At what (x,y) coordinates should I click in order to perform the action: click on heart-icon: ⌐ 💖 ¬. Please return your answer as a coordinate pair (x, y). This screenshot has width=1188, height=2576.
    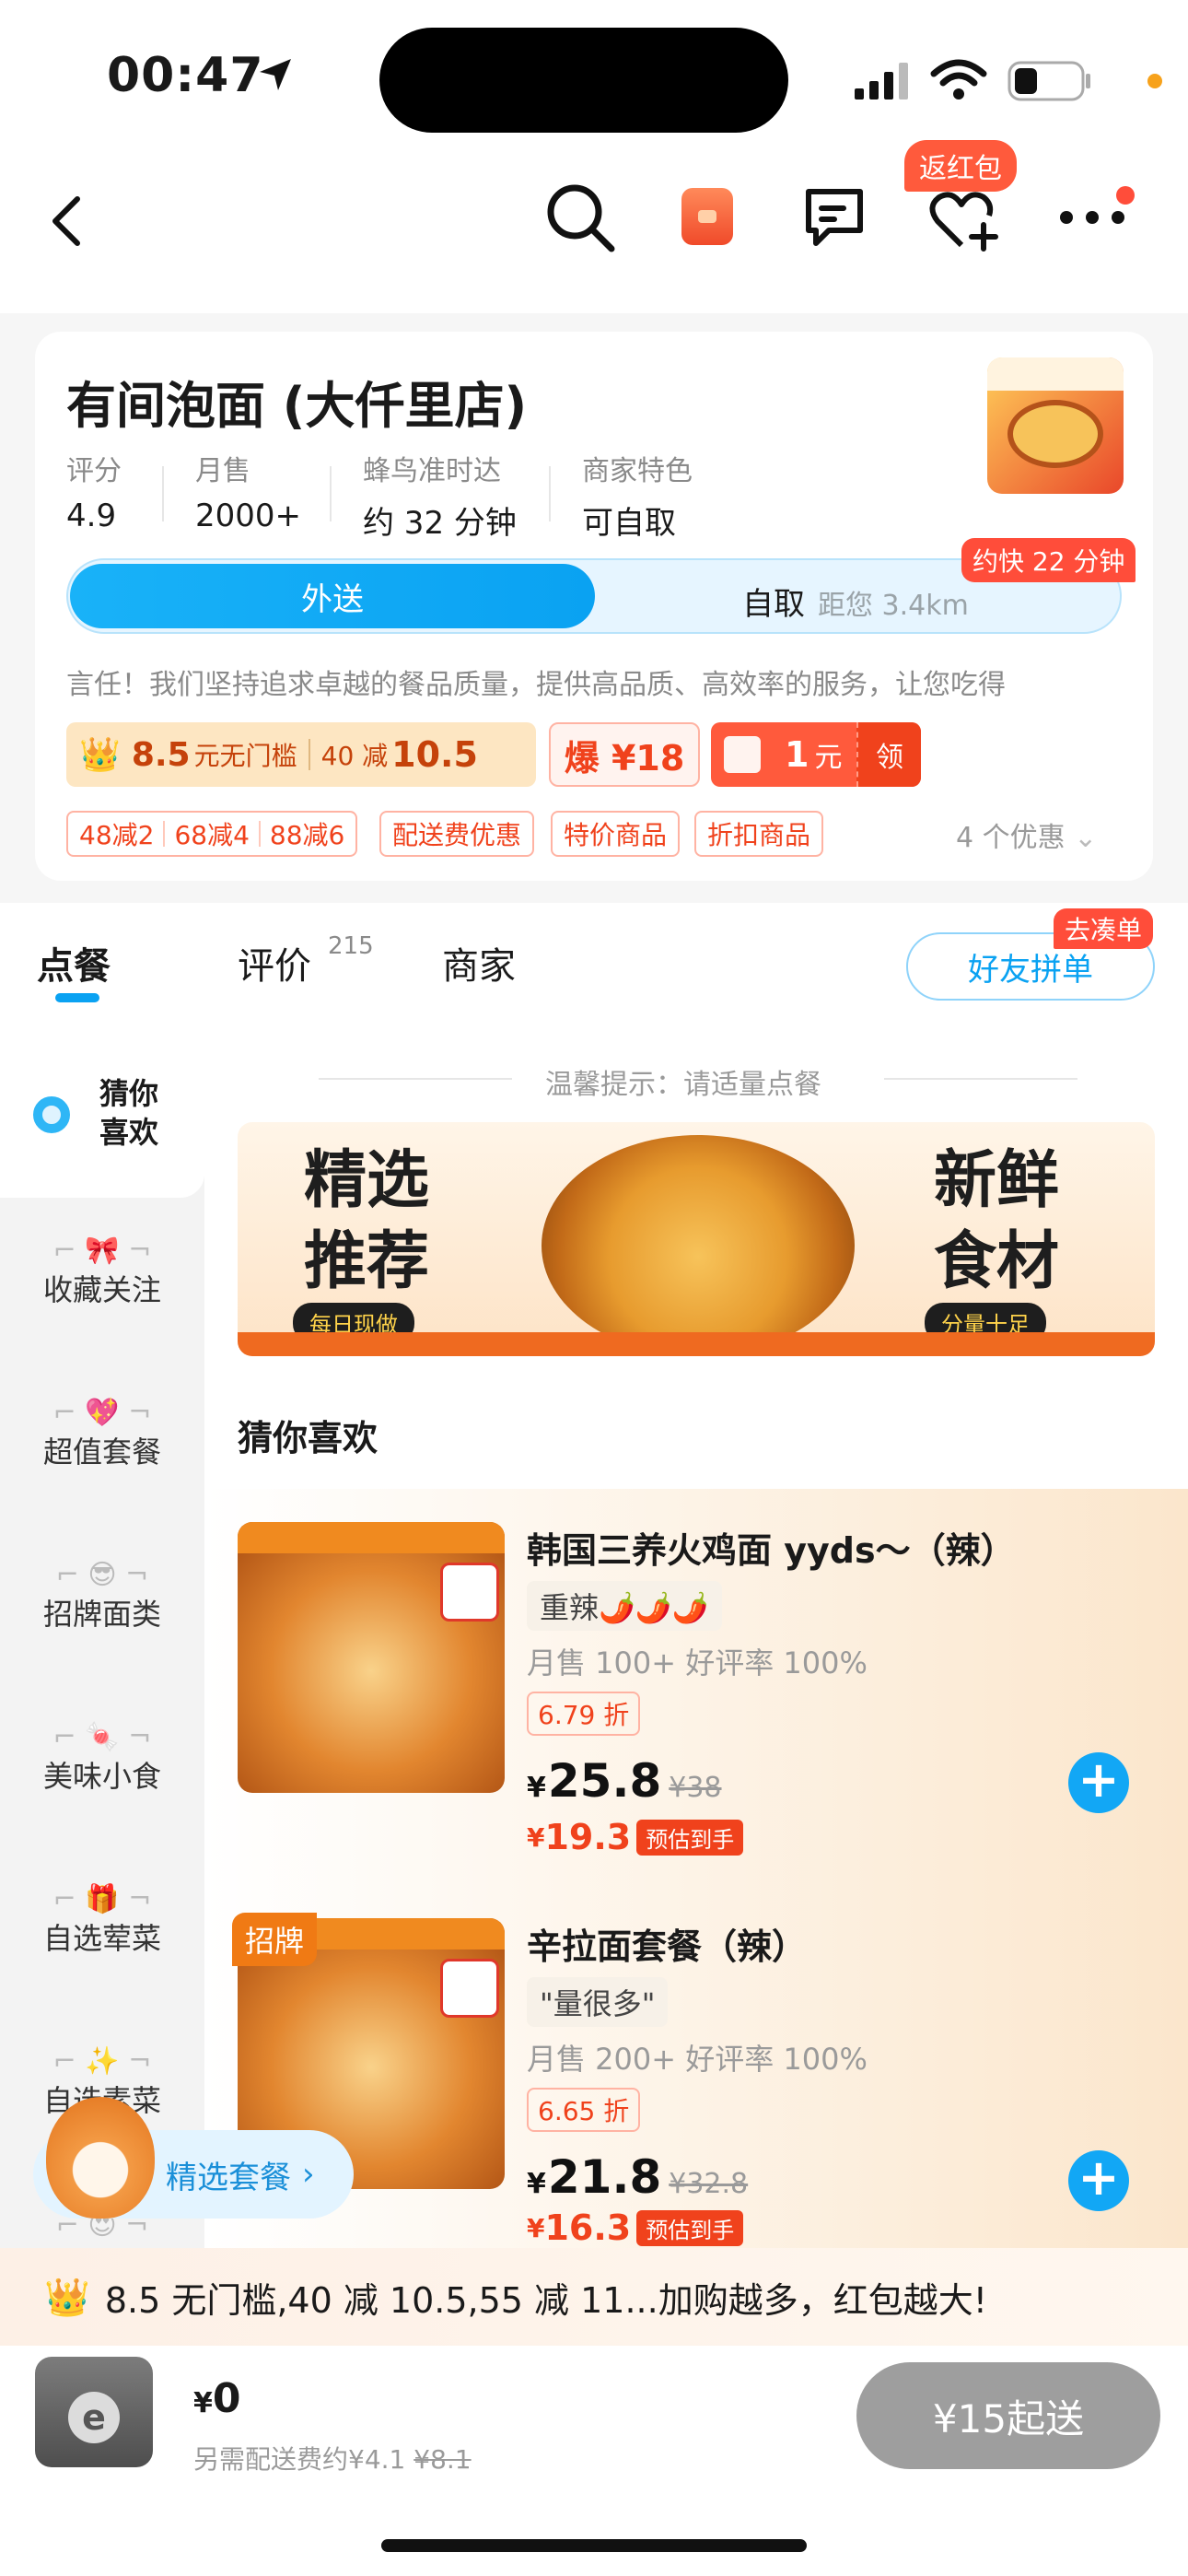
    Looking at the image, I should click on (102, 1413).